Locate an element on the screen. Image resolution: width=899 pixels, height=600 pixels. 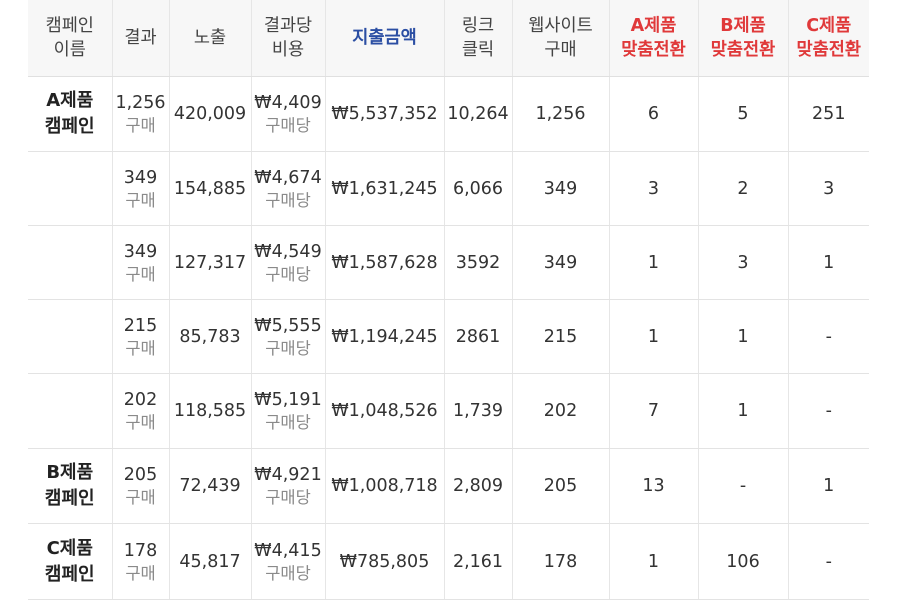
a-conversion-cell: 13 is located at coordinates (653, 486).